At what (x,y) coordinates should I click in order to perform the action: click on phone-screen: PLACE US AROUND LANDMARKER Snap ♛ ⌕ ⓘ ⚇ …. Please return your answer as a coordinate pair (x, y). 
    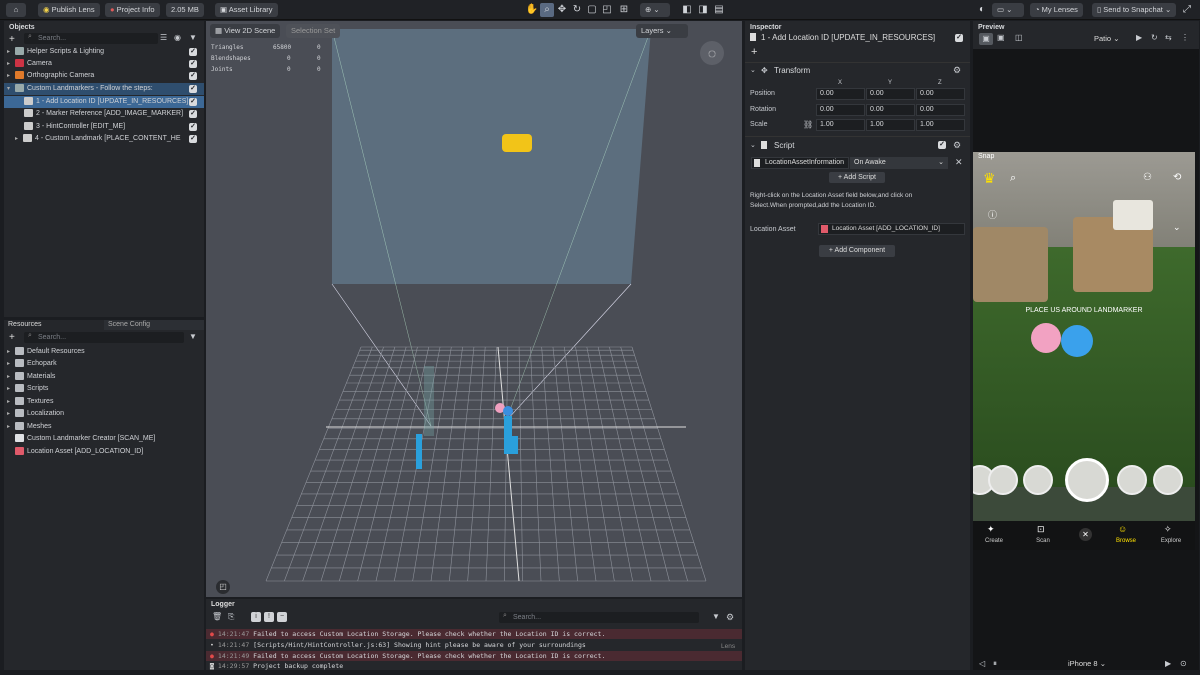
    Looking at the image, I should click on (1084, 351).